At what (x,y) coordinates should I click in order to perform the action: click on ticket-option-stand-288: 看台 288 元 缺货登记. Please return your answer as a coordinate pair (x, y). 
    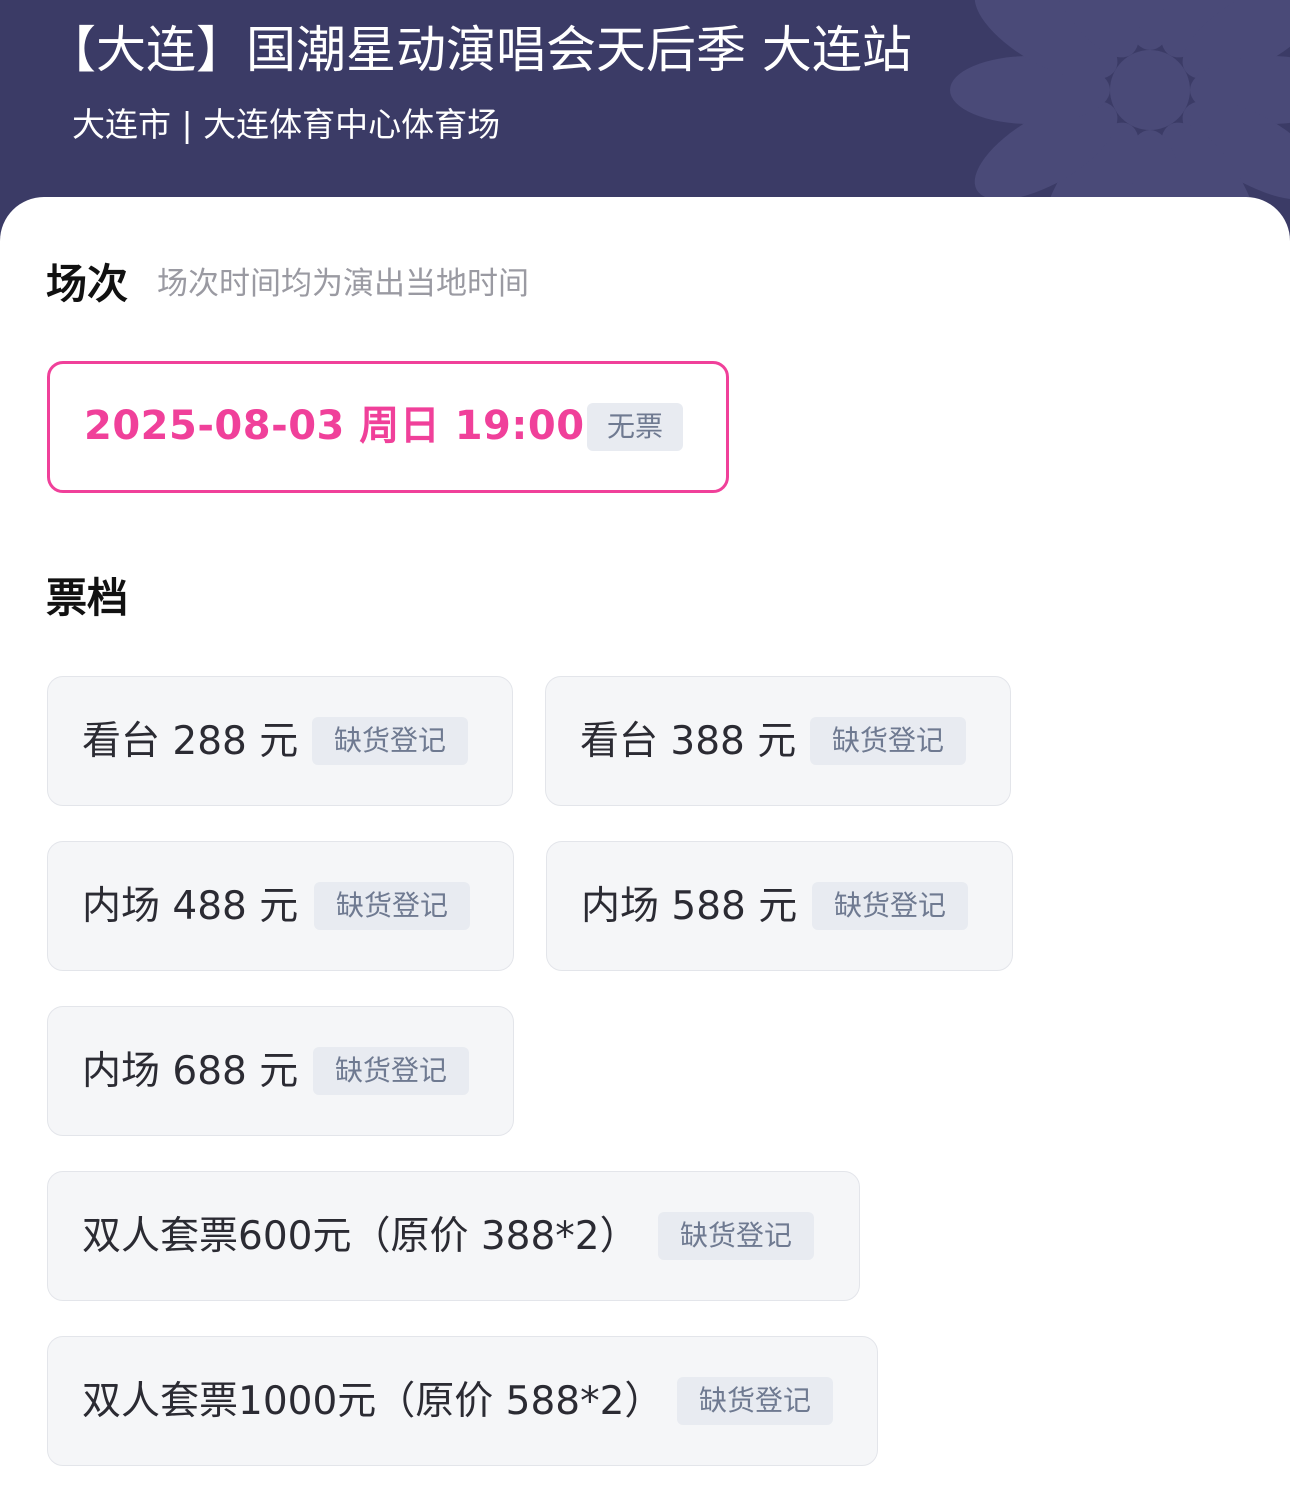
    Looking at the image, I should click on (280, 741).